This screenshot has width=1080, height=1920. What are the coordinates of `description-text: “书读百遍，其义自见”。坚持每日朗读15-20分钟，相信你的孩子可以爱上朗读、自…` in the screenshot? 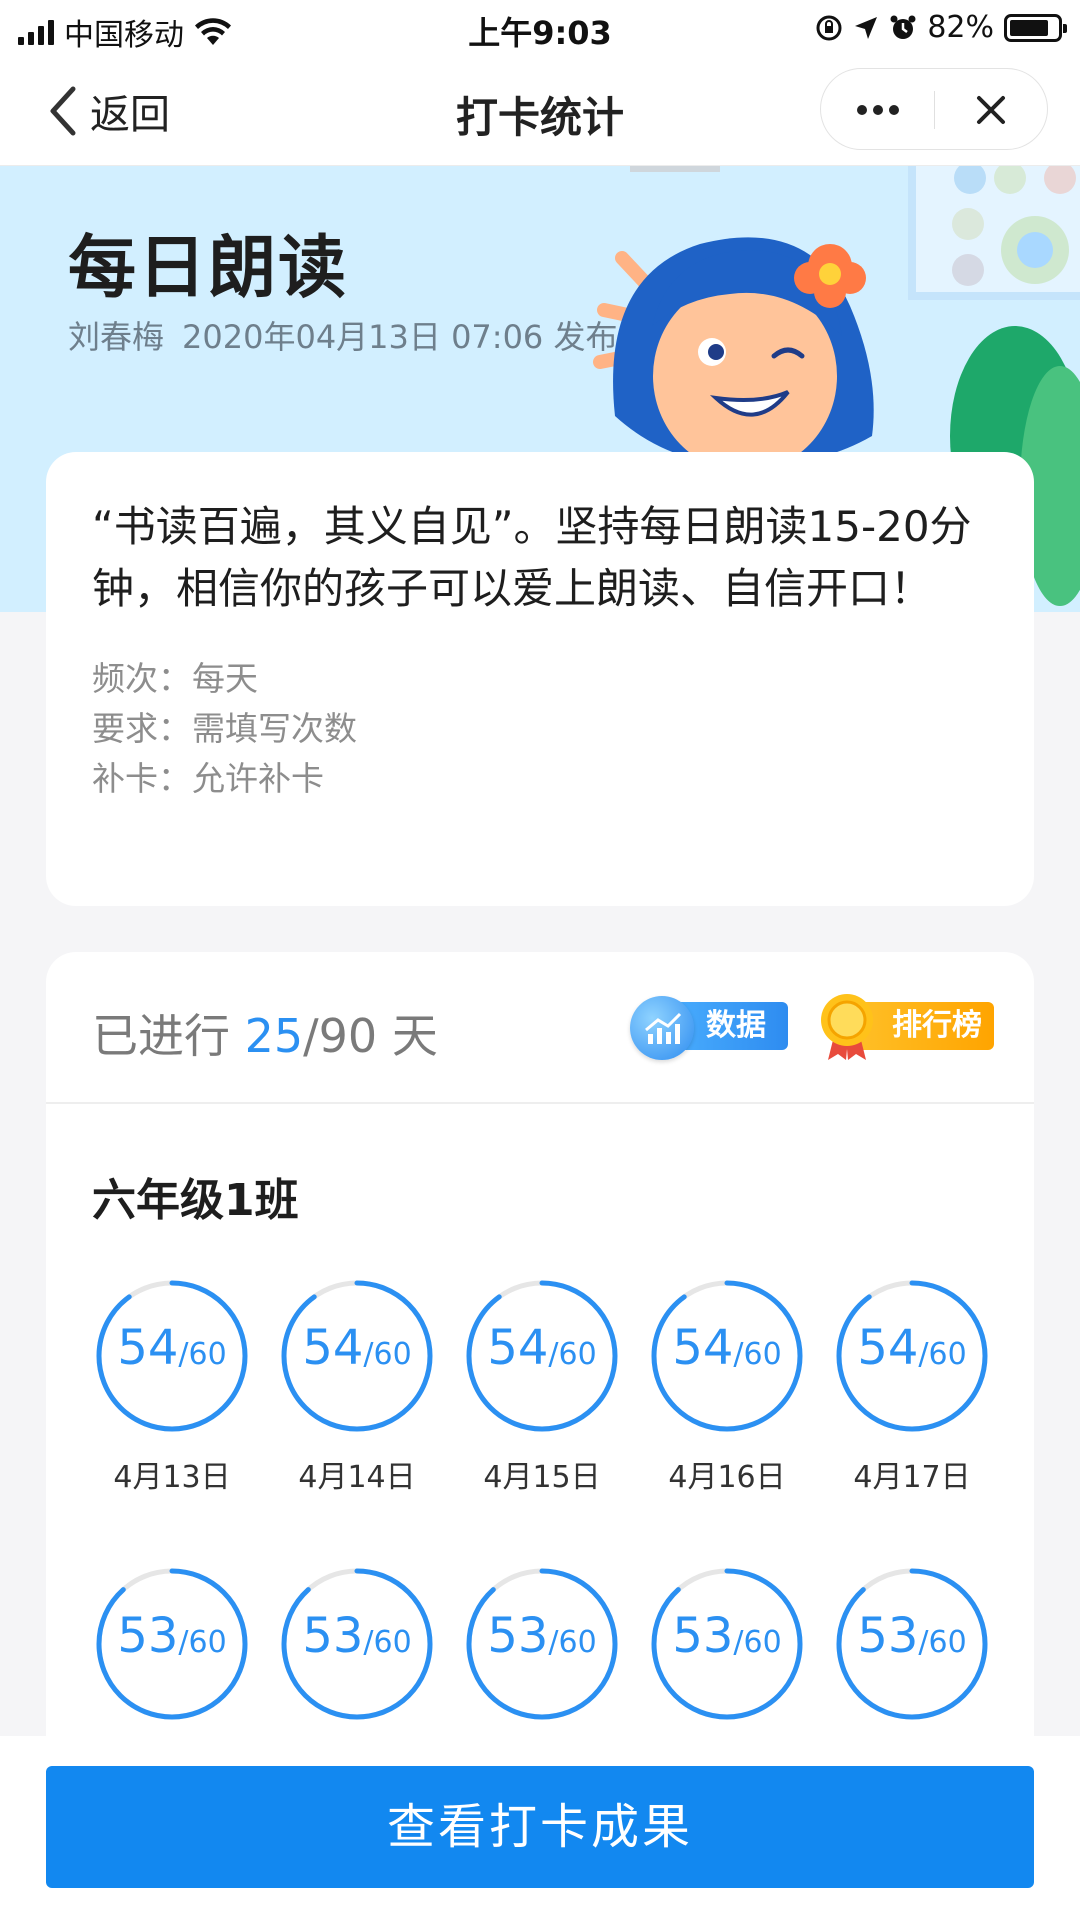 It's located at (532, 557).